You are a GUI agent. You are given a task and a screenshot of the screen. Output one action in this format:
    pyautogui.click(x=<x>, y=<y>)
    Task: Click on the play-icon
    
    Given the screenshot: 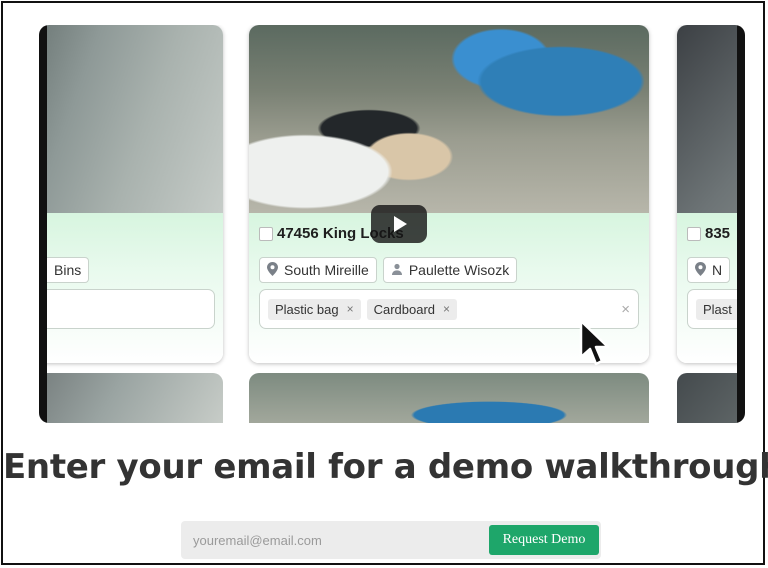 What is the action you would take?
    pyautogui.click(x=400, y=224)
    